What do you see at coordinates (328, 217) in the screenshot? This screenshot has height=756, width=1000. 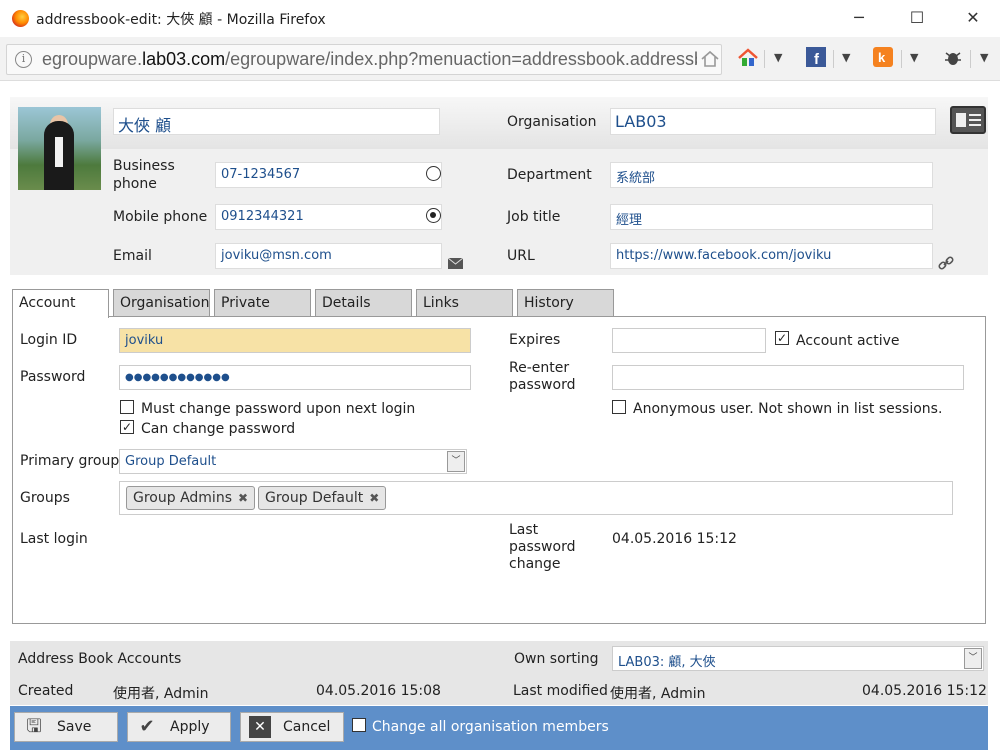 I see `mobile-phone-field: 0912344321` at bounding box center [328, 217].